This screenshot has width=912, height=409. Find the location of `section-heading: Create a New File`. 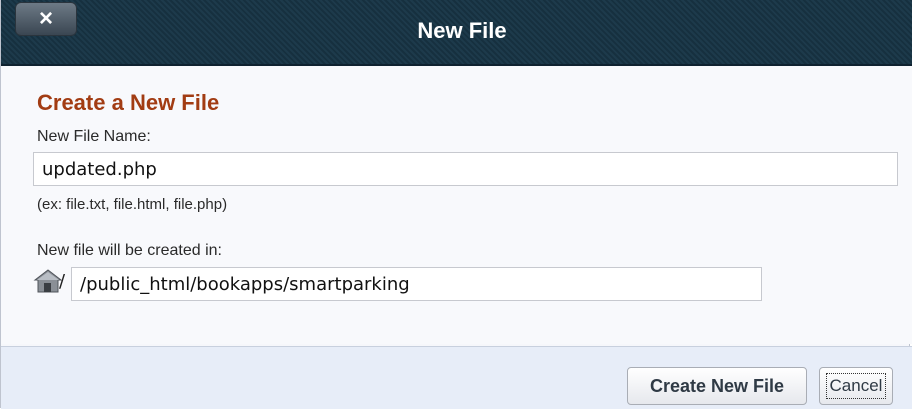

section-heading: Create a New File is located at coordinates (128, 102).